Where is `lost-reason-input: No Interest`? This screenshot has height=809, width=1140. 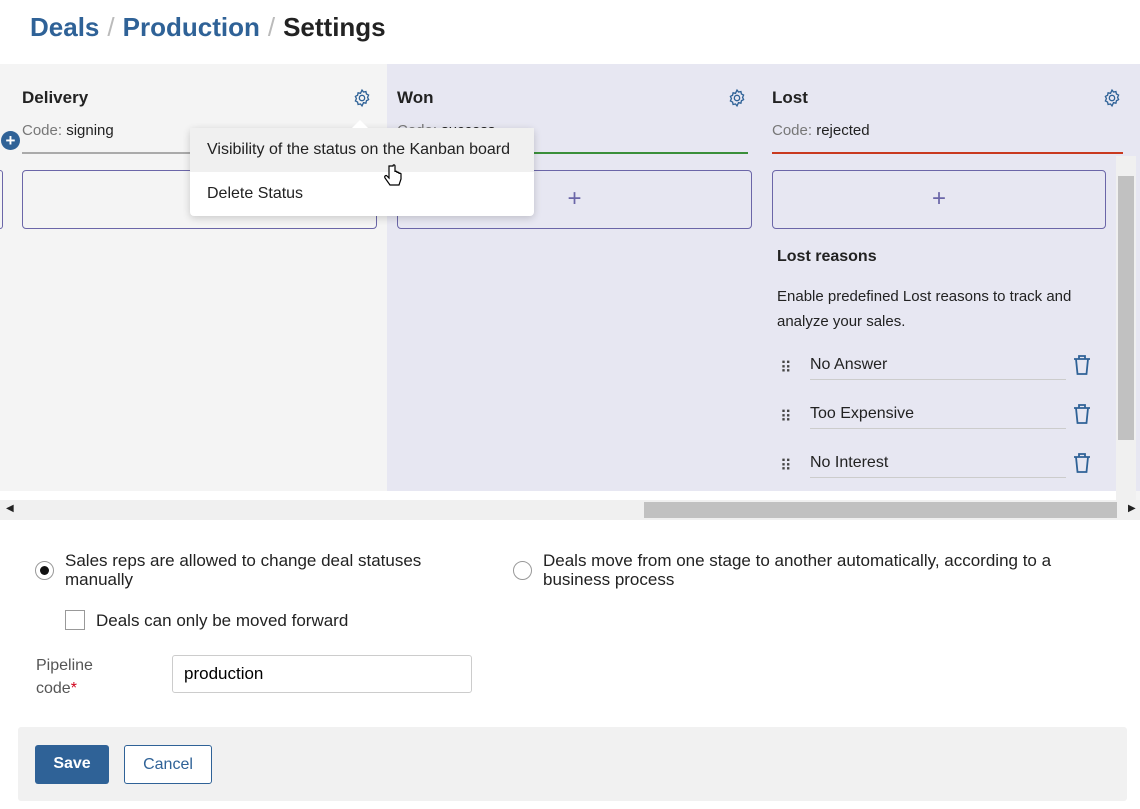
lost-reason-input: No Interest is located at coordinates (938, 466).